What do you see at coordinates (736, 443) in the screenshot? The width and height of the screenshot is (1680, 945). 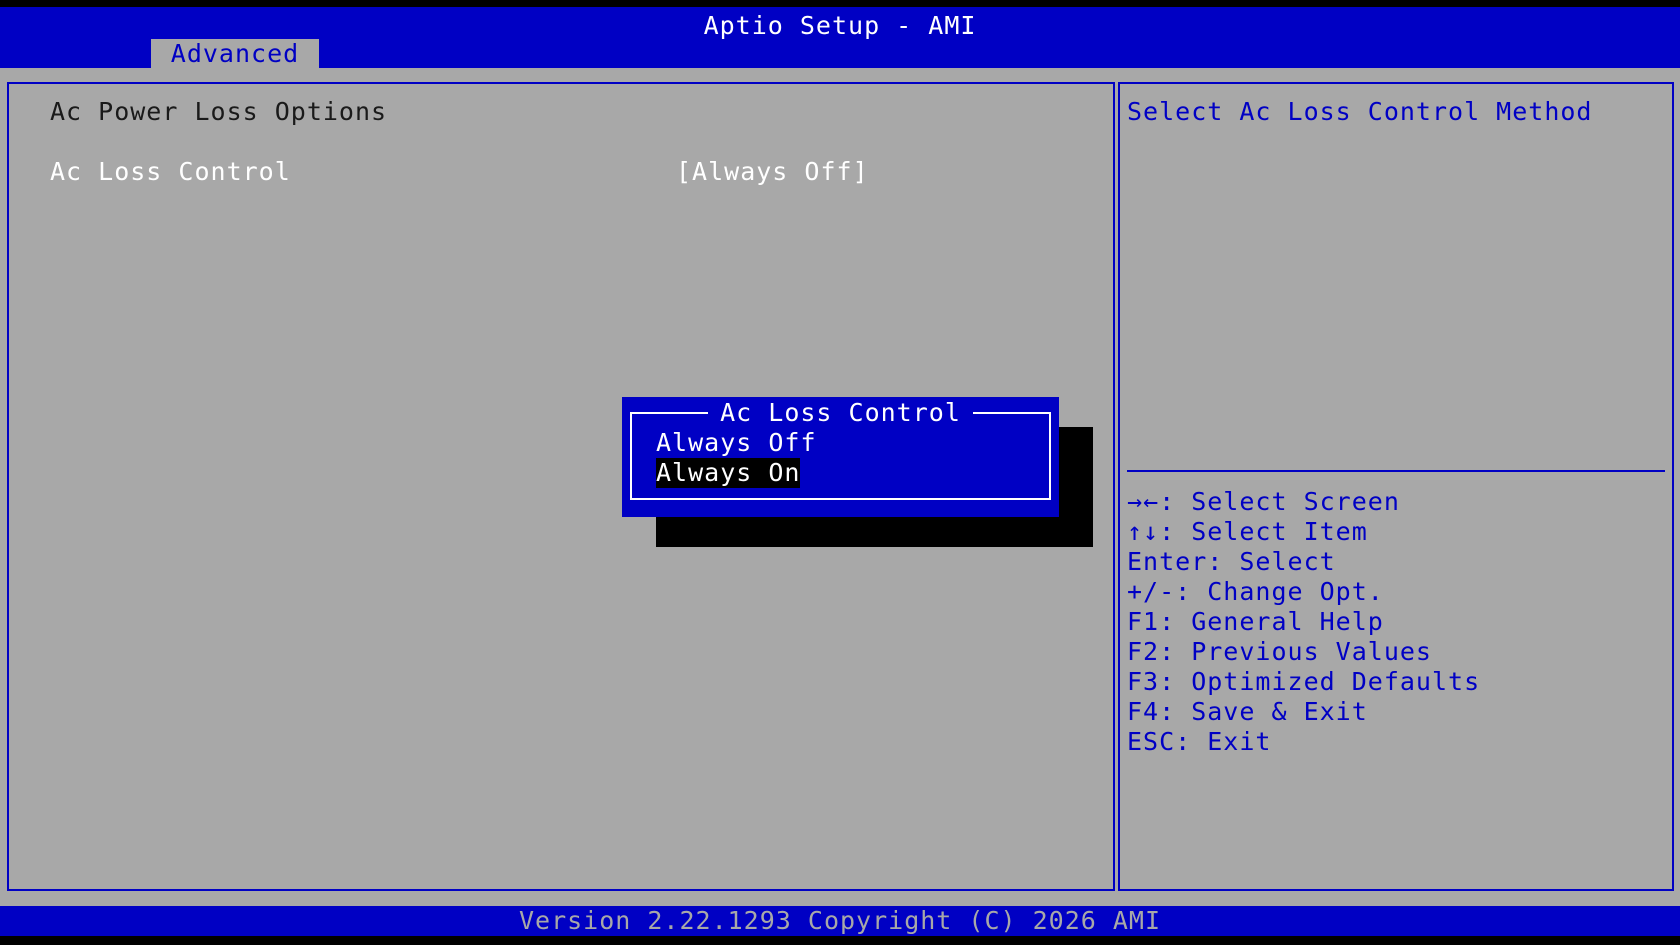 I see `popup-option-always-off: Always Off` at bounding box center [736, 443].